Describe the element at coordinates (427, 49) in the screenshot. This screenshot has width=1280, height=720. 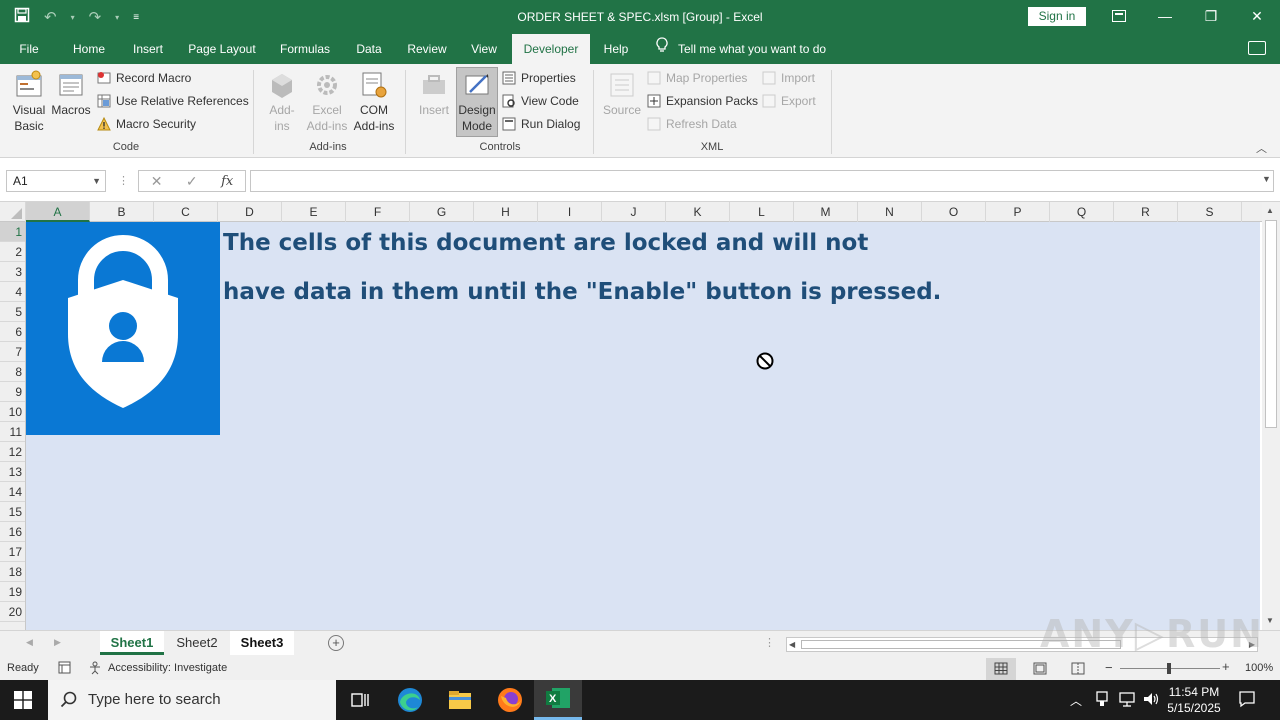
I see `tab-review: Review` at that location.